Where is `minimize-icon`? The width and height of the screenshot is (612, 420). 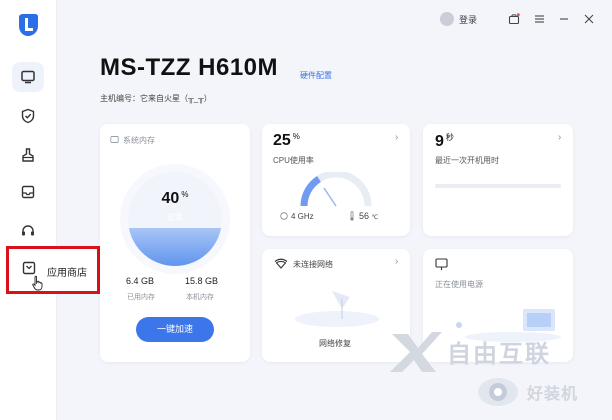 minimize-icon is located at coordinates (564, 19).